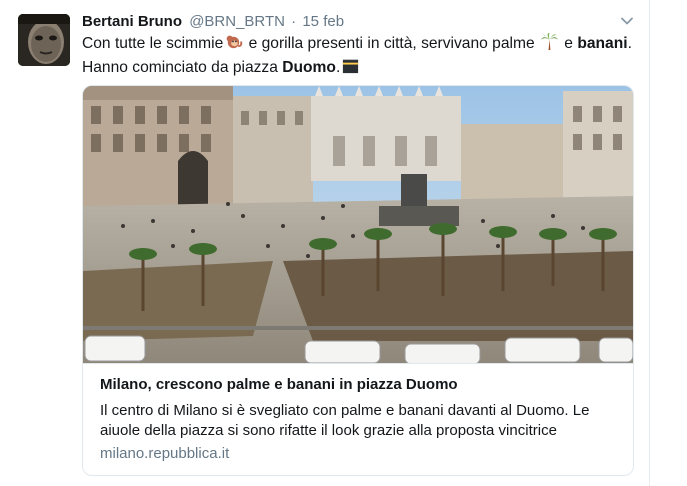  Describe the element at coordinates (182, 67) in the screenshot. I see `tweet-text-segment: Hanno cominciato da piazza` at that location.